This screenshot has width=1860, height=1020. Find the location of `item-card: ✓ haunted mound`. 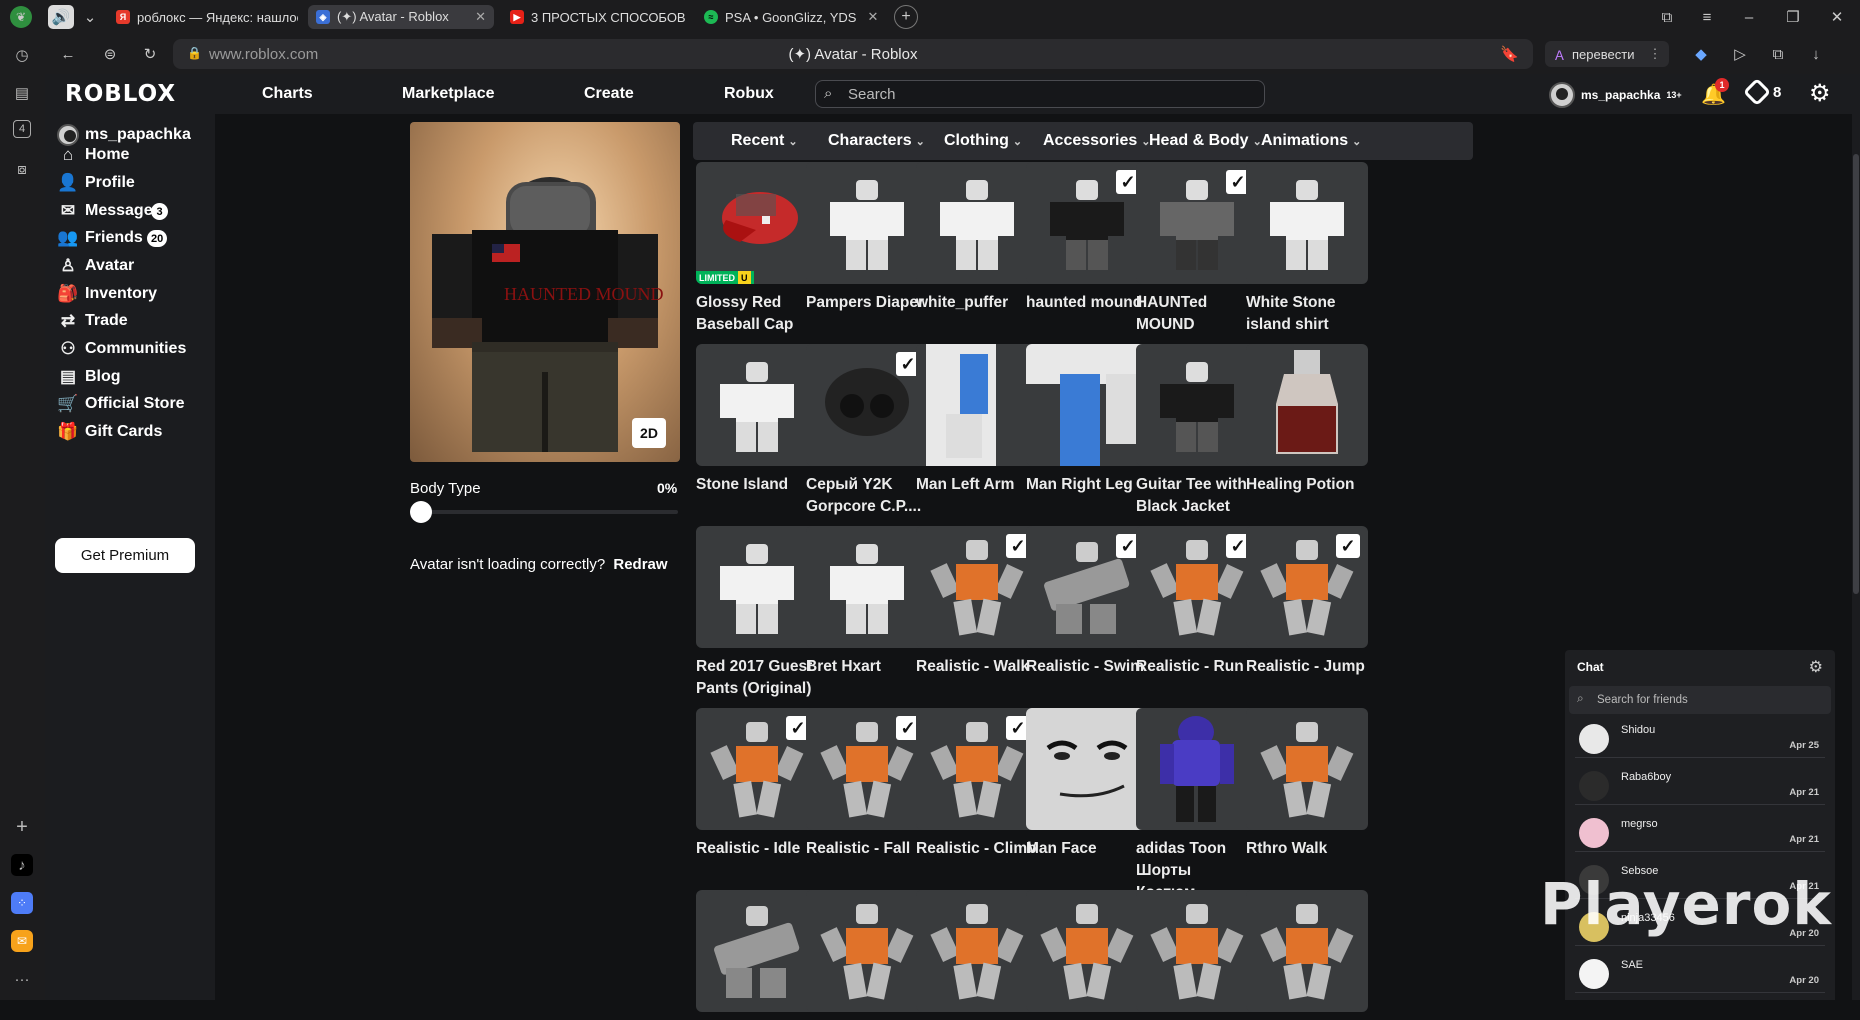

item-card: ✓ haunted mound is located at coordinates (1087, 238).